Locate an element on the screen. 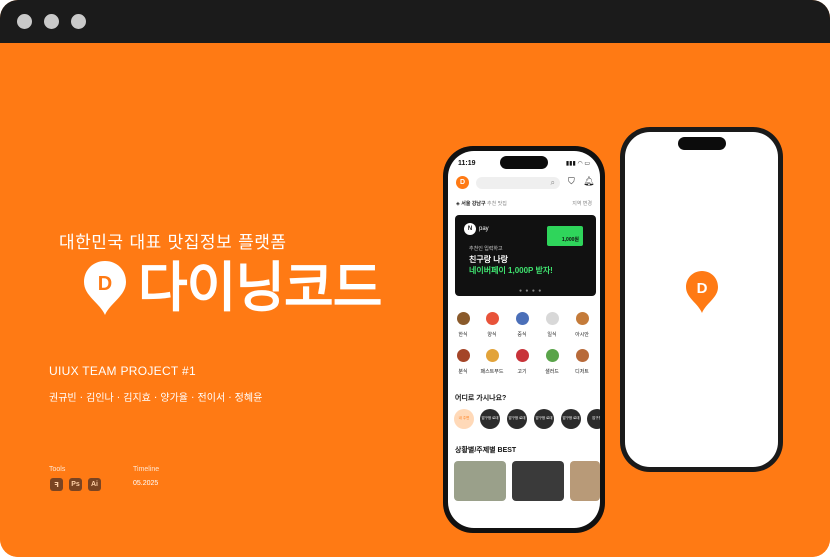  category-snack: 분식 is located at coordinates (463, 362).